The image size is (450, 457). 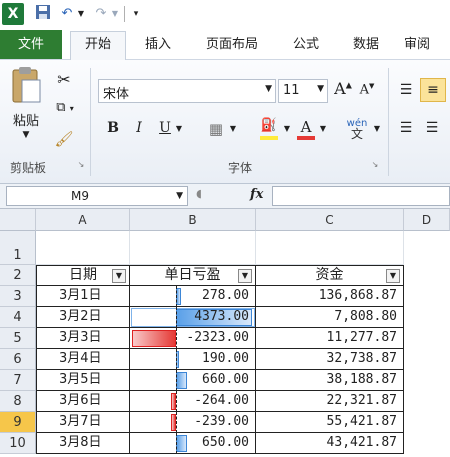 What do you see at coordinates (330, 422) in the screenshot?
I see `cell-fund: 55,421.87` at bounding box center [330, 422].